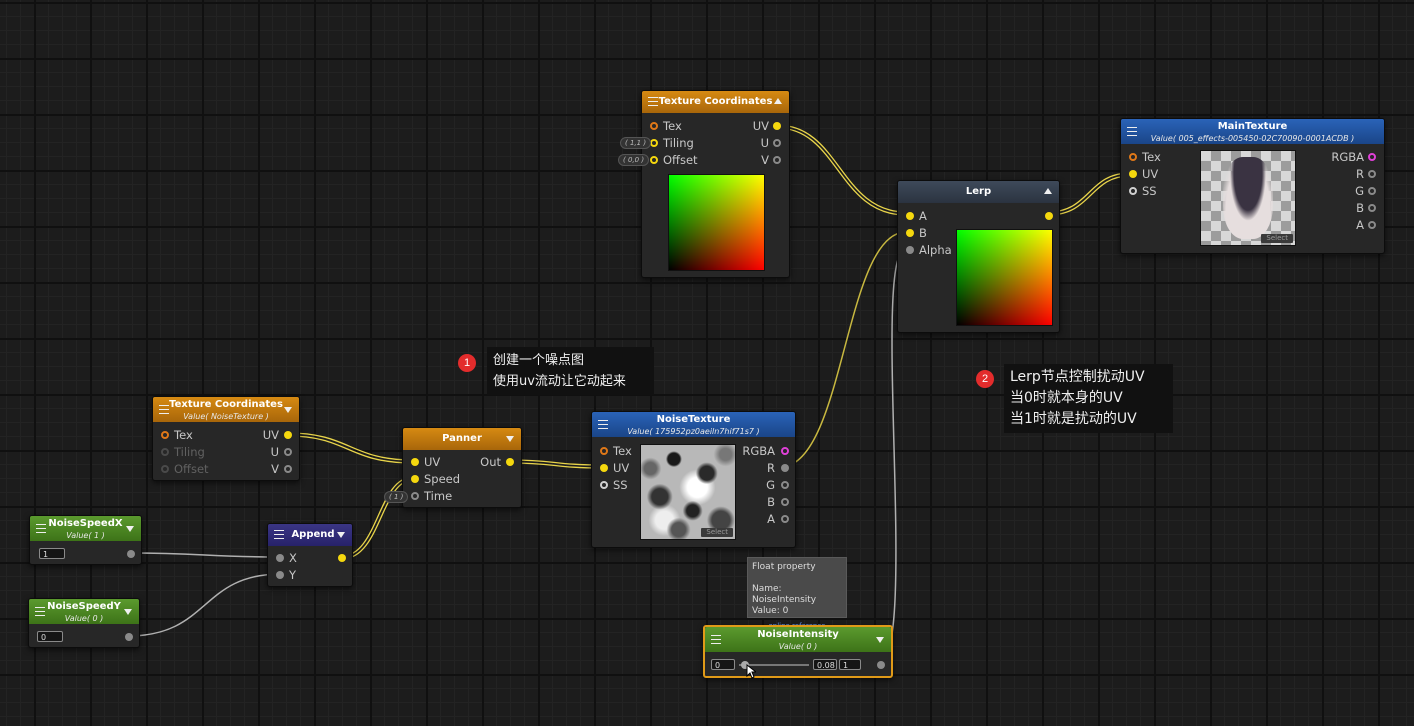  Describe the element at coordinates (280, 558) in the screenshot. I see `input-port-x` at that location.